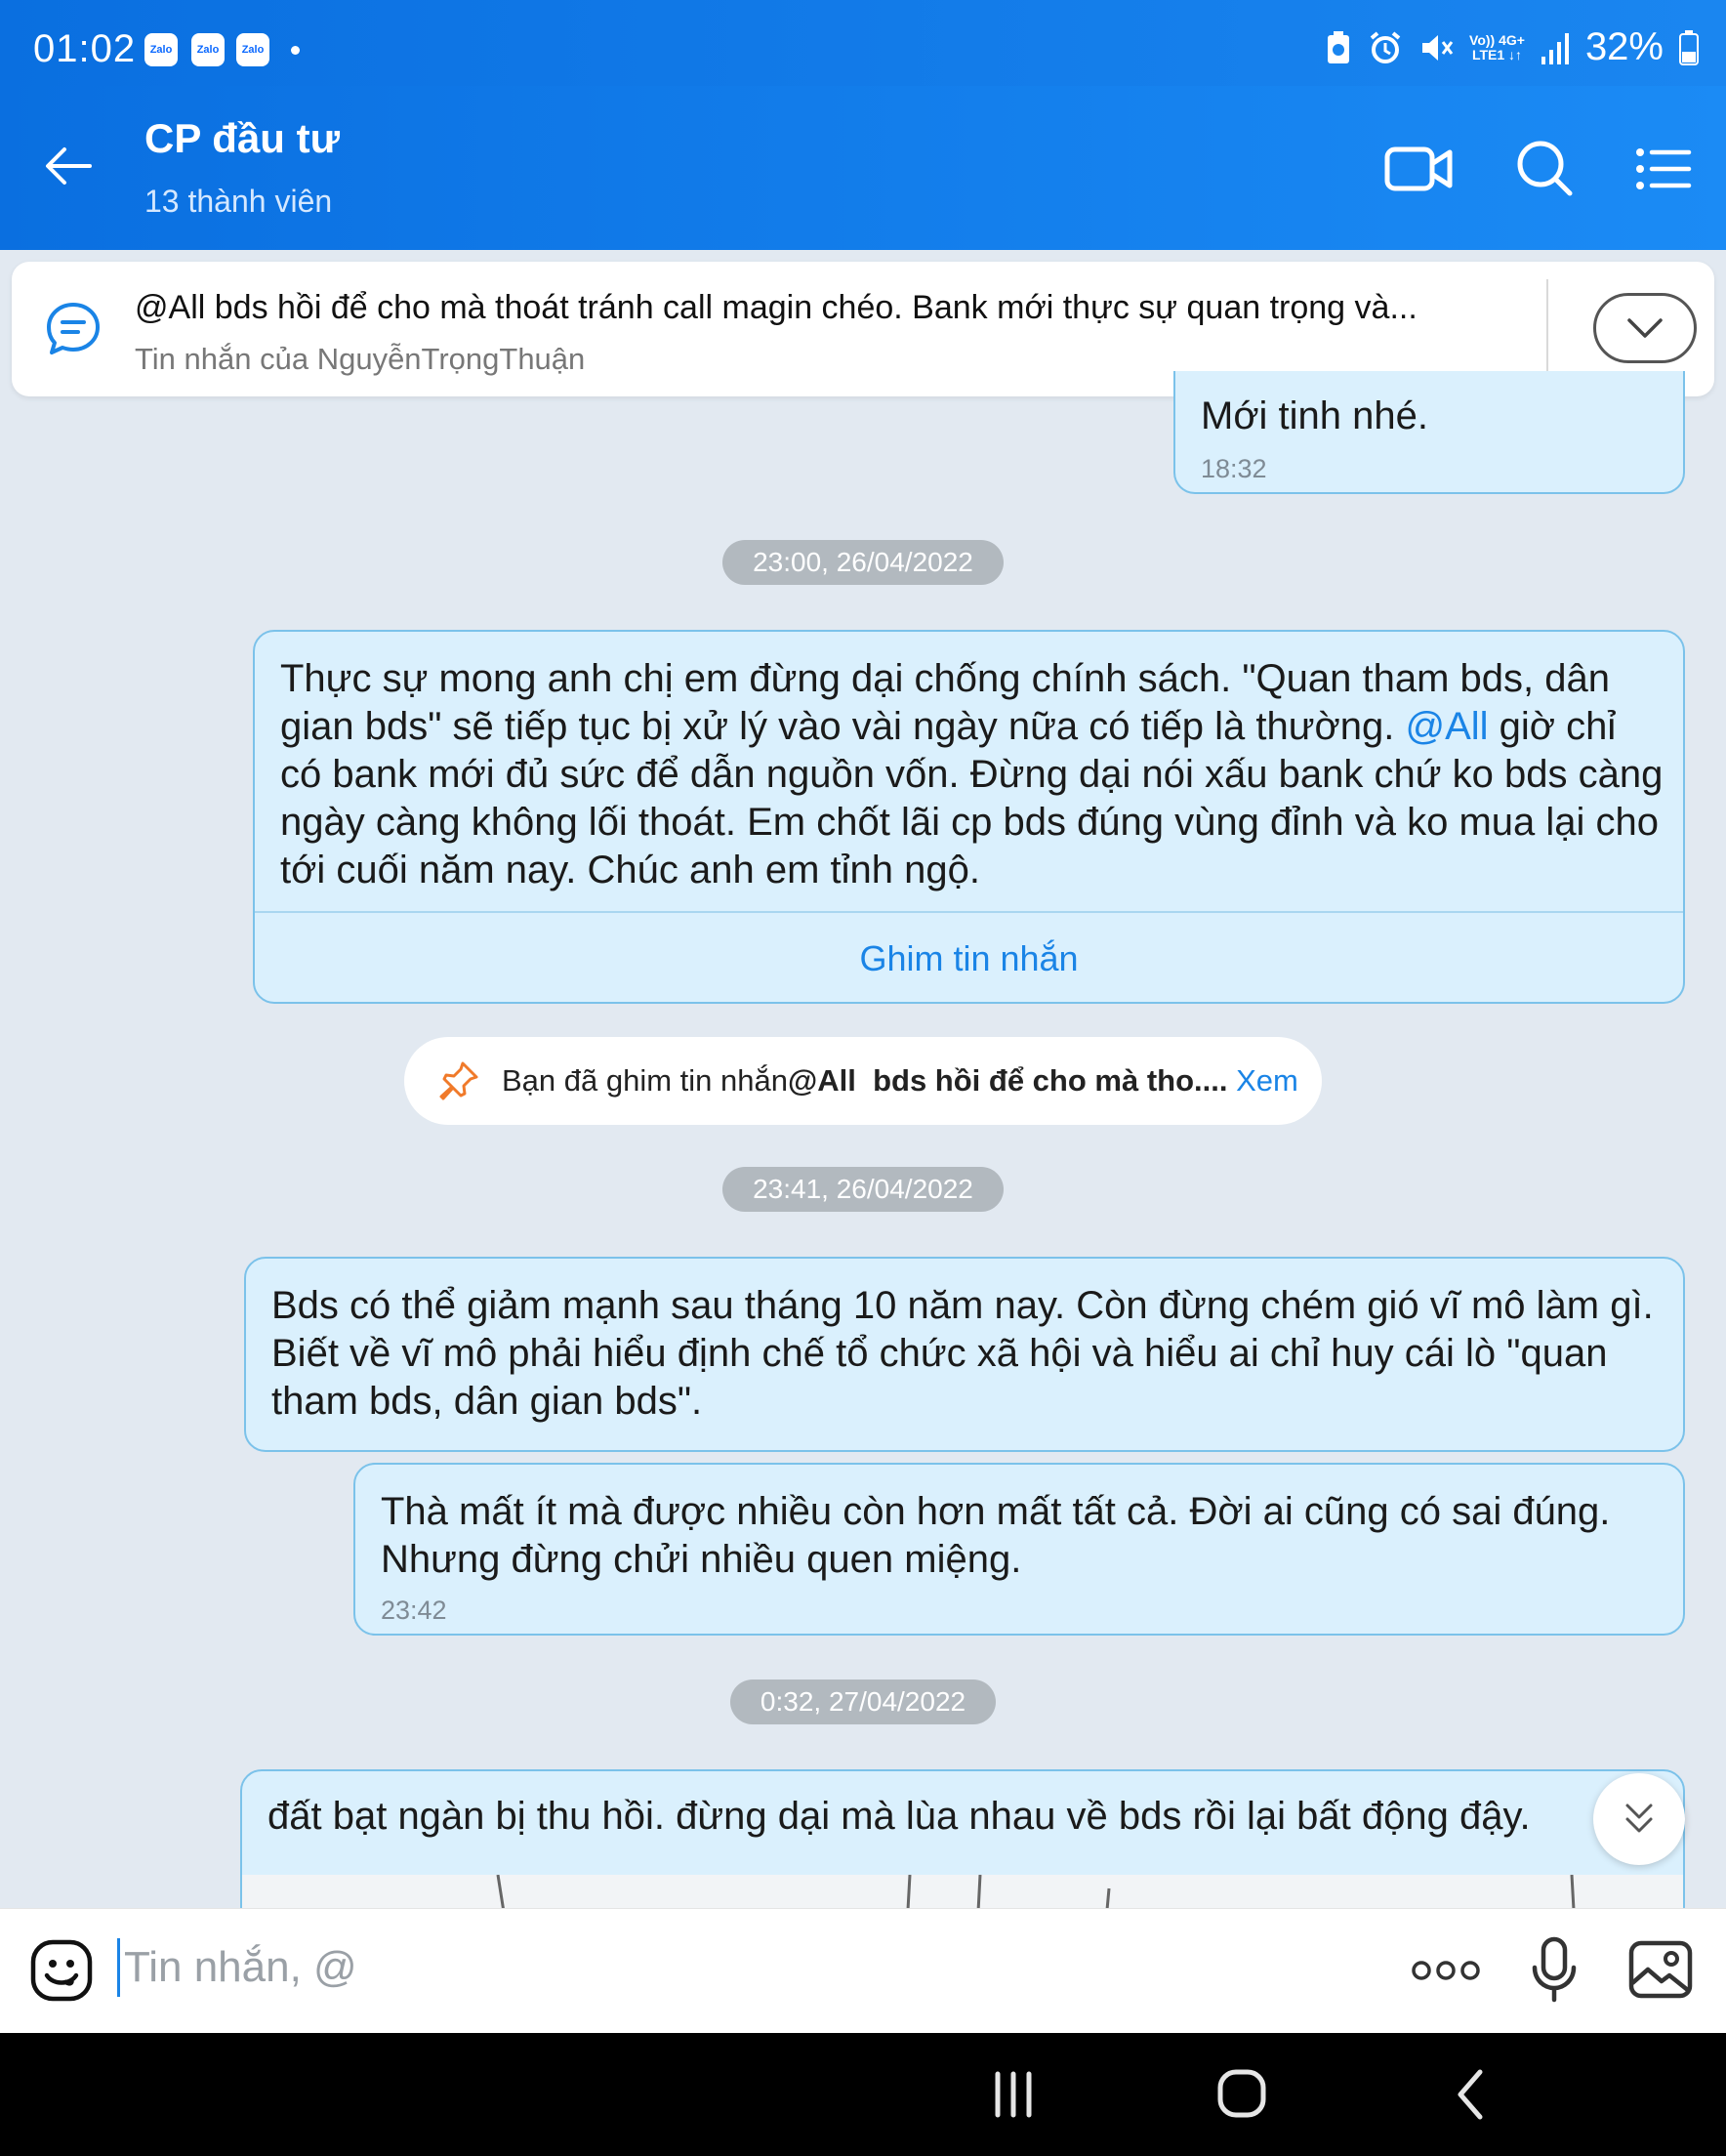  I want to click on search-button, so click(1548, 169).